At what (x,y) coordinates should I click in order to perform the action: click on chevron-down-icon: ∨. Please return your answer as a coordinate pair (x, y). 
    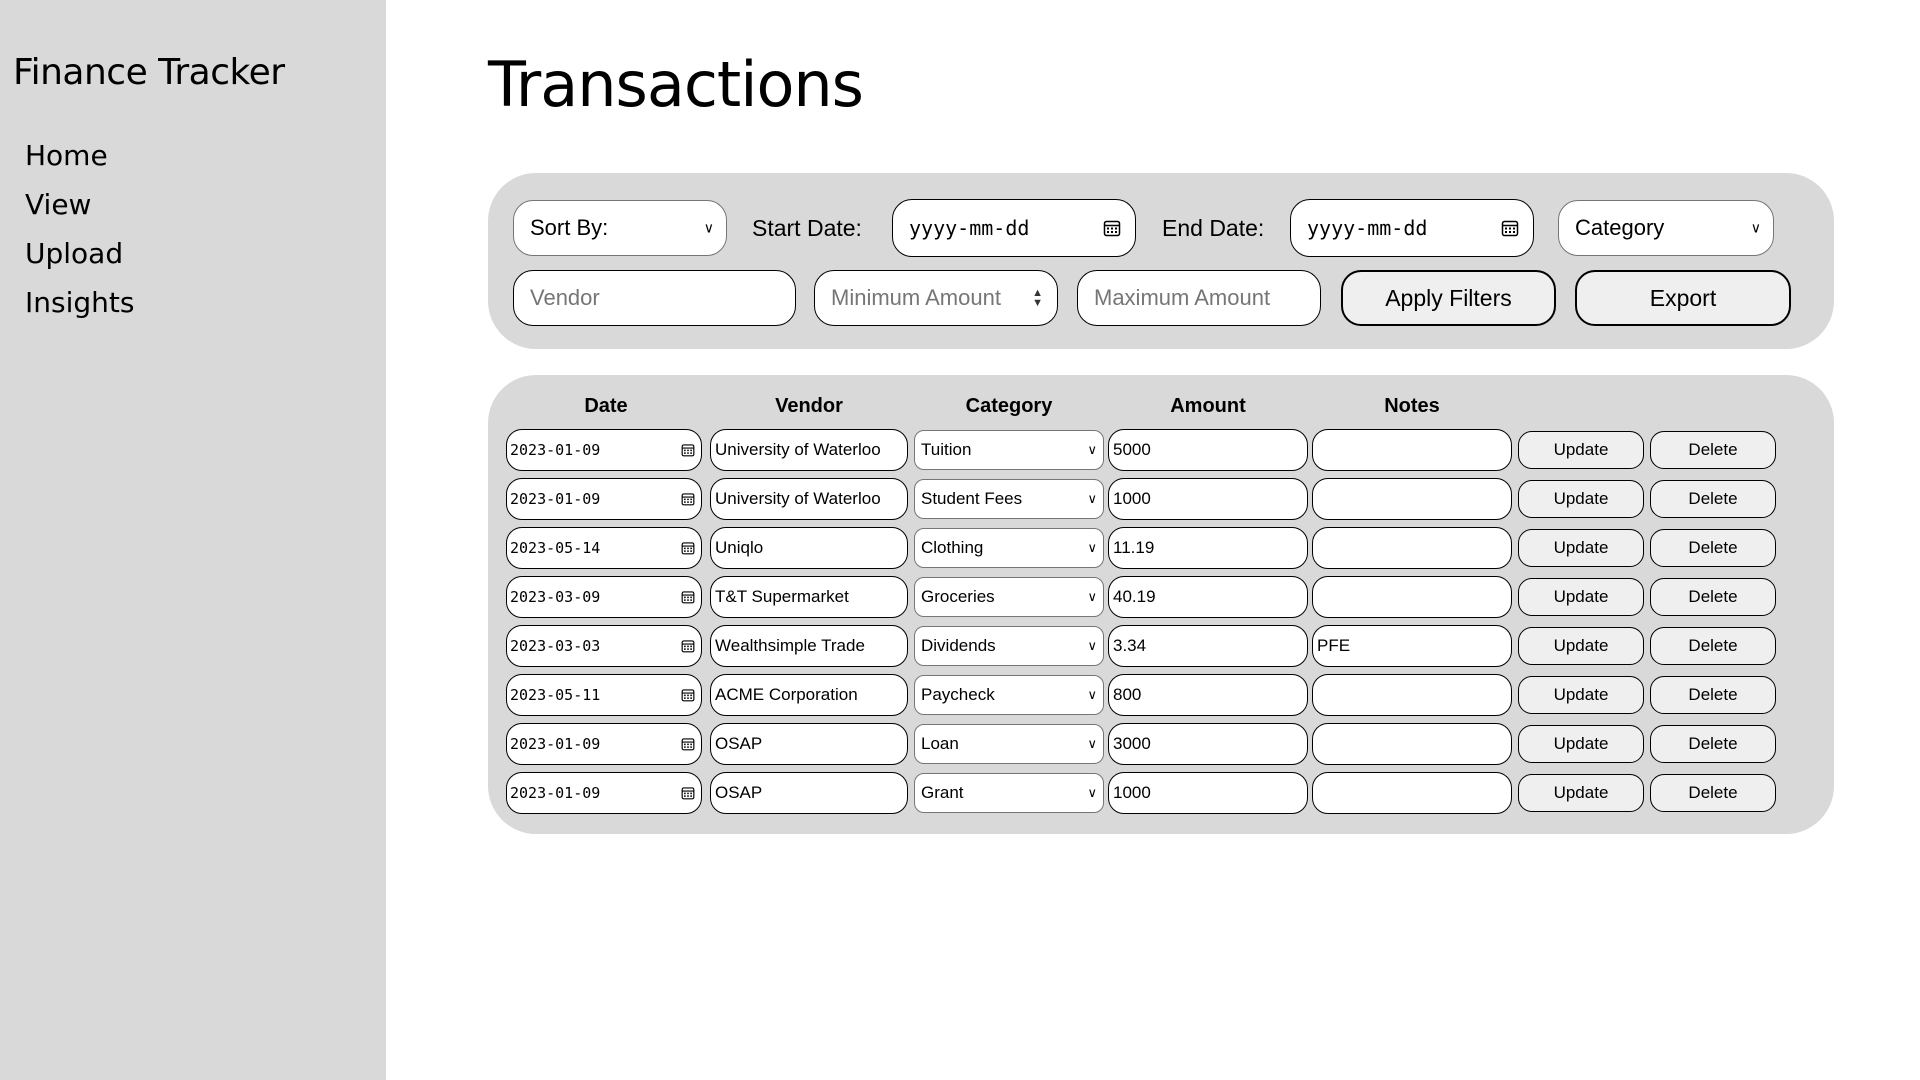
    Looking at the image, I should click on (708, 227).